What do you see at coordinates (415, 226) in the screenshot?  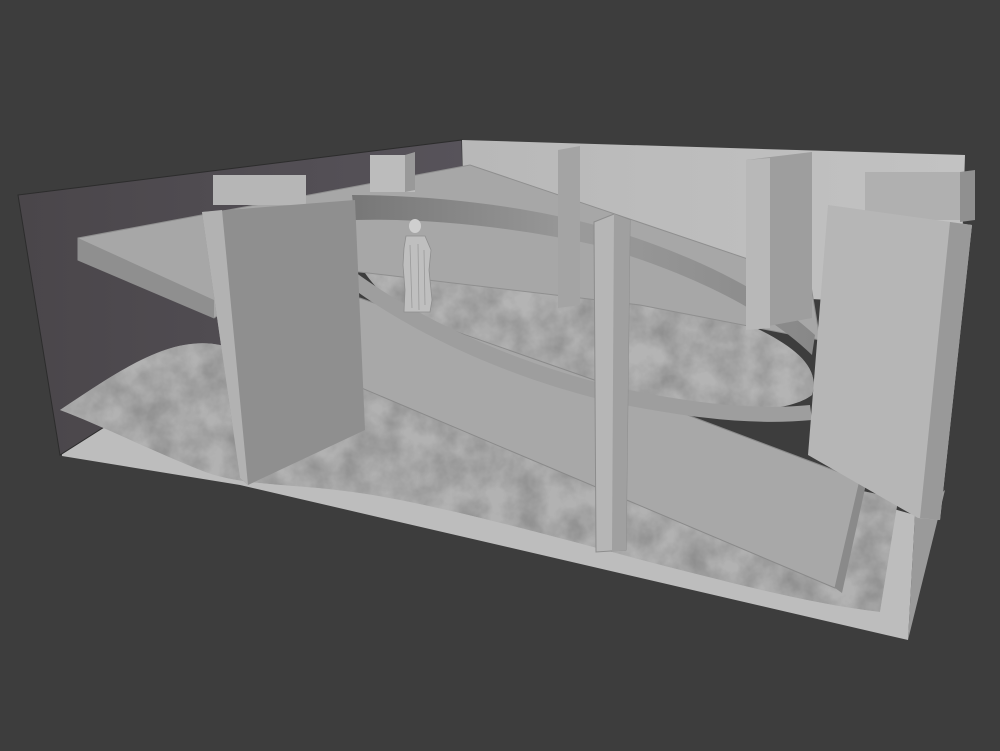 I see `statue-head` at bounding box center [415, 226].